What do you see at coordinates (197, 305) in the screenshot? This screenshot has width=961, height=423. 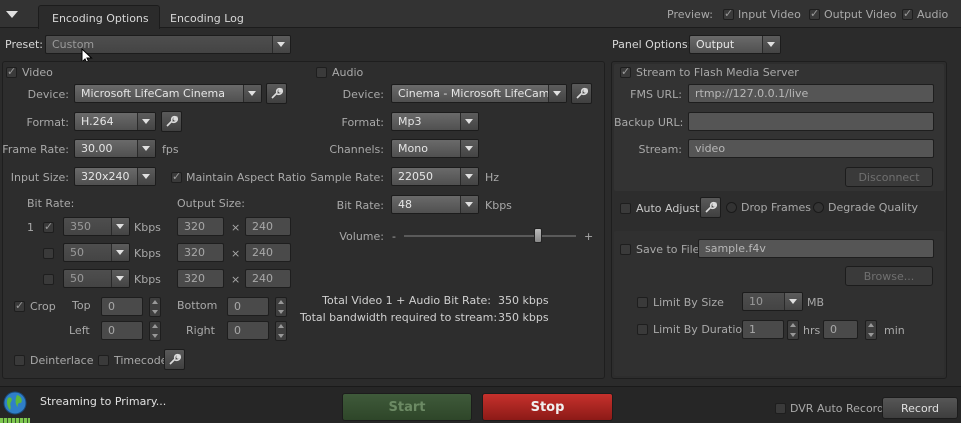 I see `crop-bottom-label: Bottom` at bounding box center [197, 305].